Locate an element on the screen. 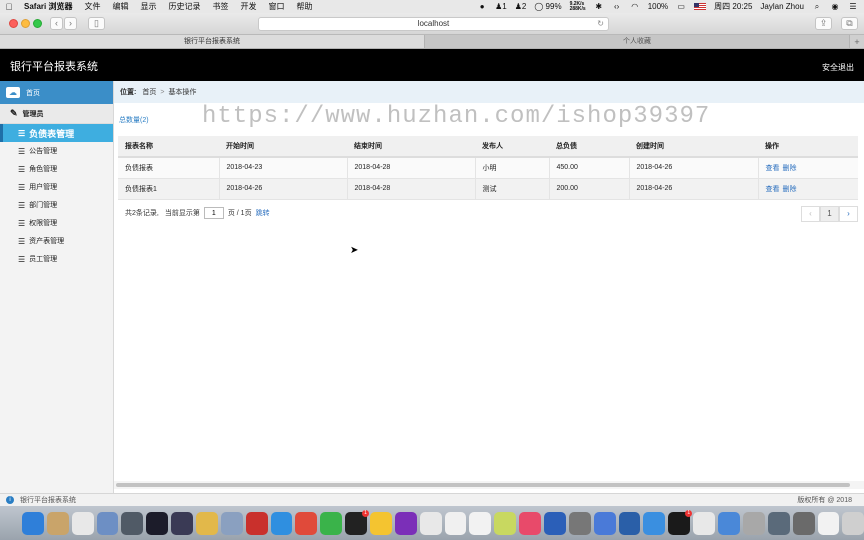  minimize-window-button is located at coordinates (25, 23).